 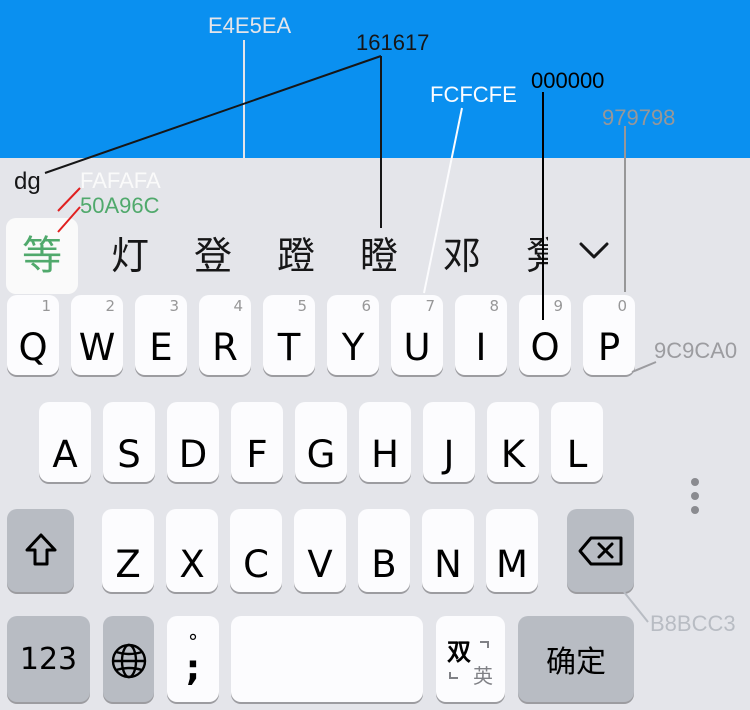 What do you see at coordinates (393, 42) in the screenshot?
I see `annotation-candidate-text: 161617` at bounding box center [393, 42].